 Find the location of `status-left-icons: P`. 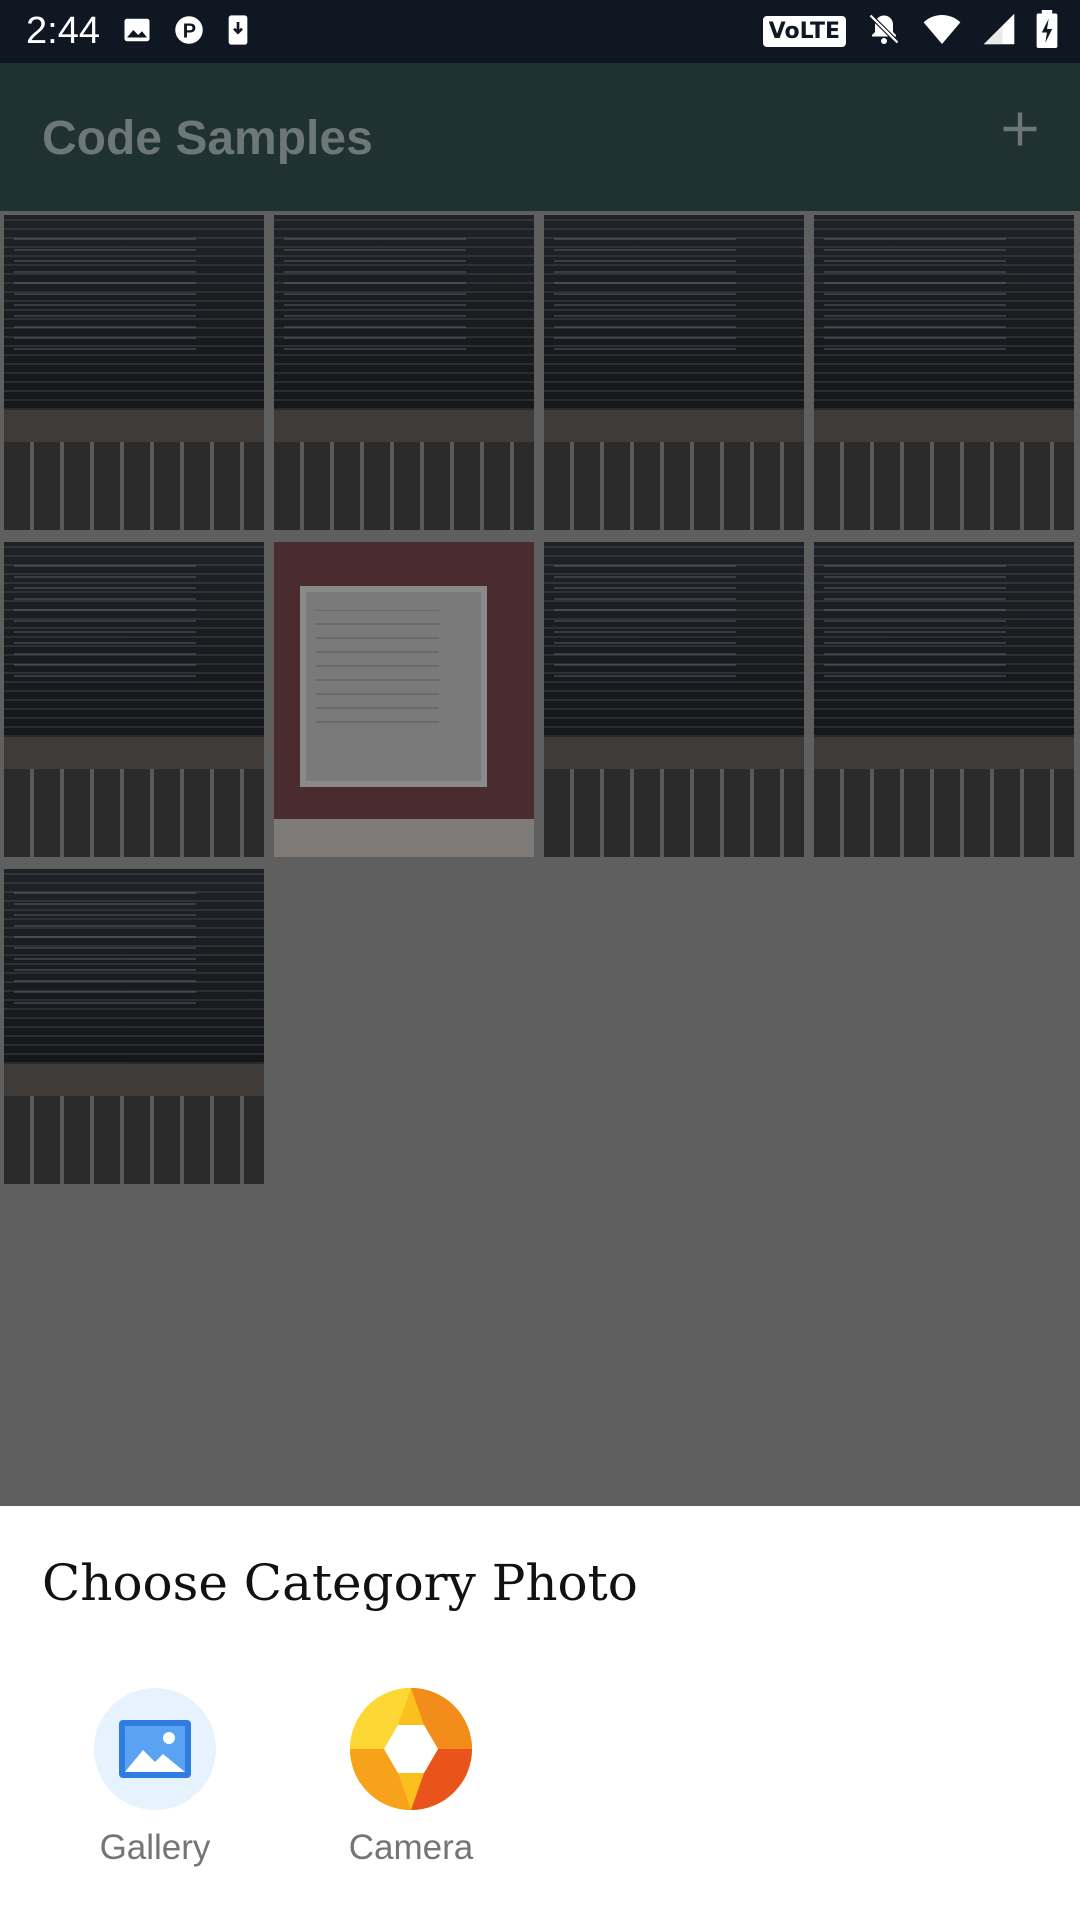

status-left-icons: P is located at coordinates (186, 32).